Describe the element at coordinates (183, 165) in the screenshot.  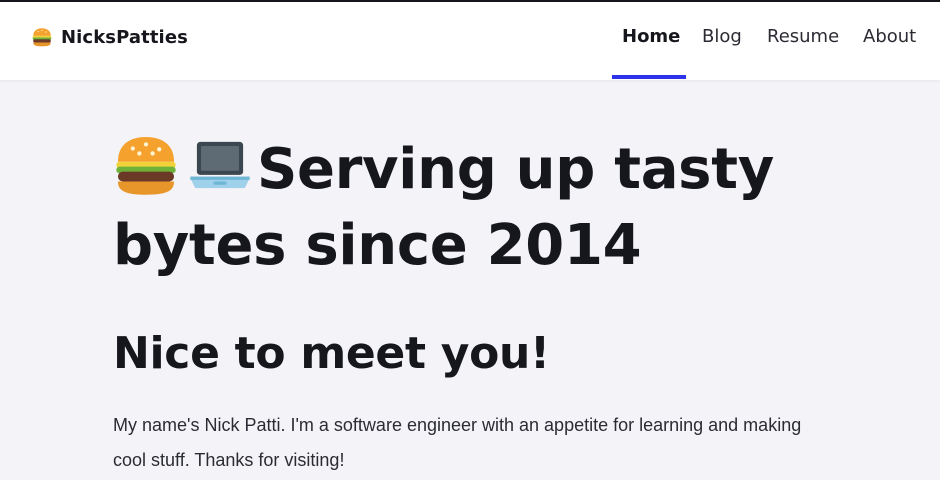
I see `hero-emoji` at that location.